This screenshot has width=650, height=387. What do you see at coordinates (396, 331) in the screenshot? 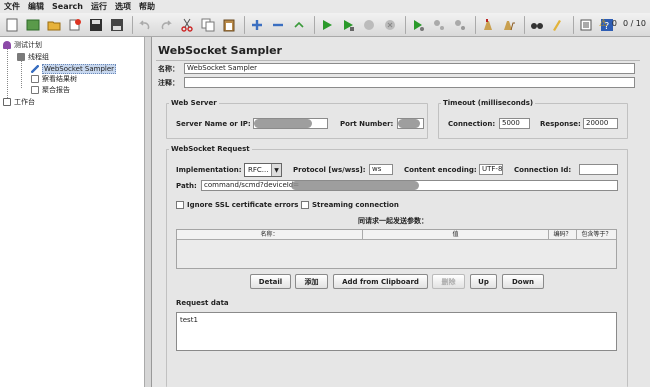
I see `request-data-textarea: test1` at bounding box center [396, 331].